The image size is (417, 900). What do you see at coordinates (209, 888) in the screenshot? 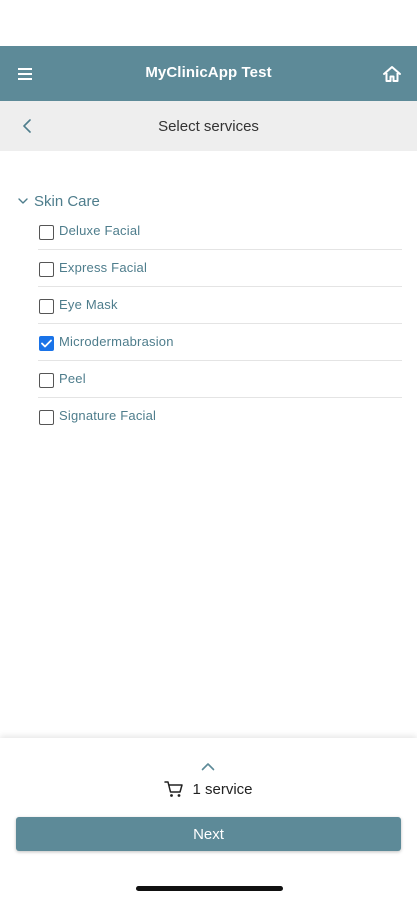
I see `home-indicator` at bounding box center [209, 888].